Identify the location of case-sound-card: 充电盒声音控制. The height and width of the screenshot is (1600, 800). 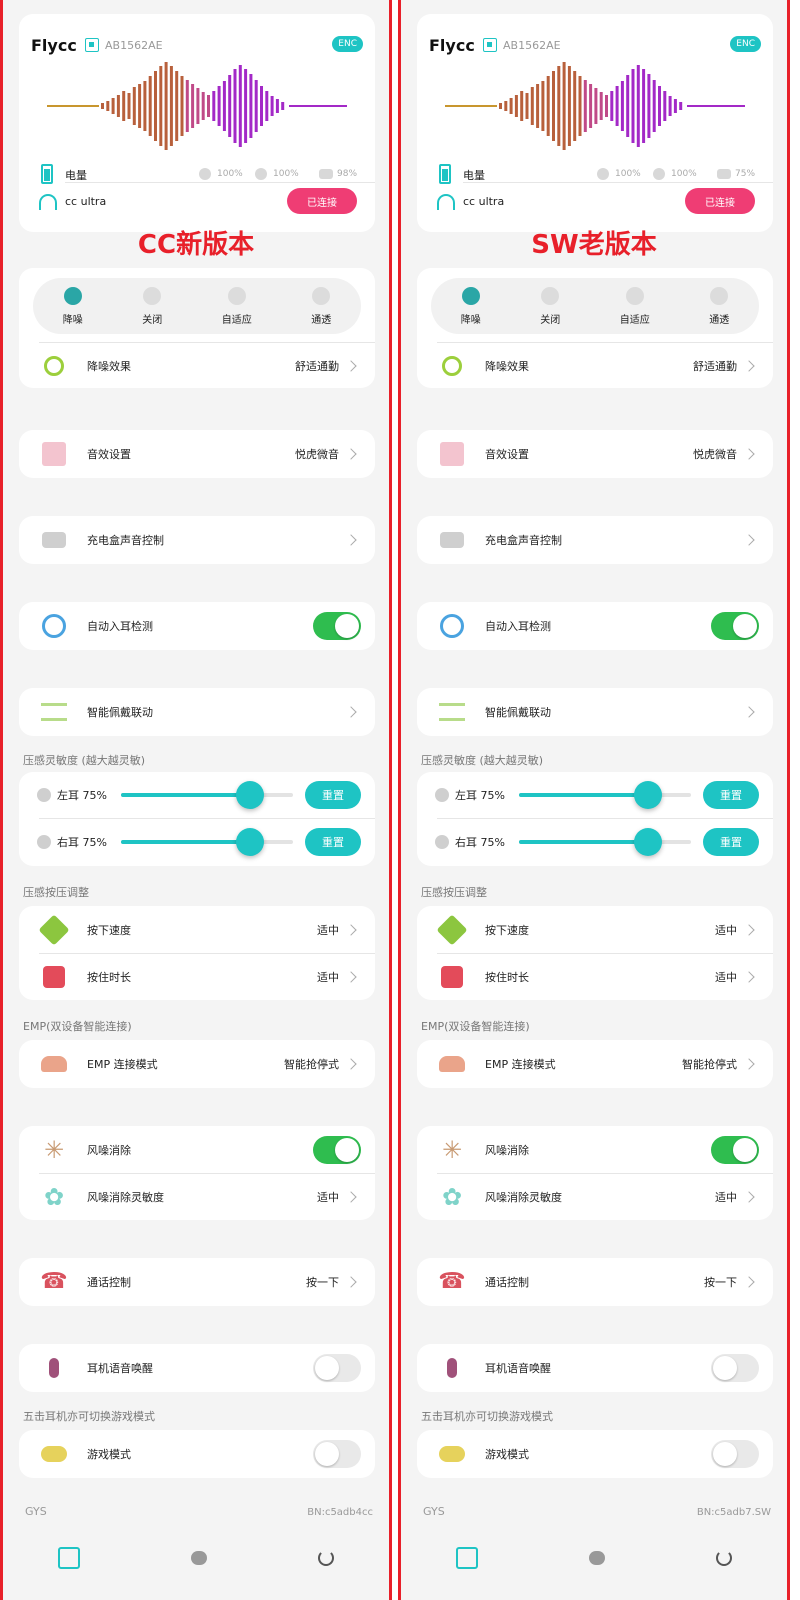
(197, 540).